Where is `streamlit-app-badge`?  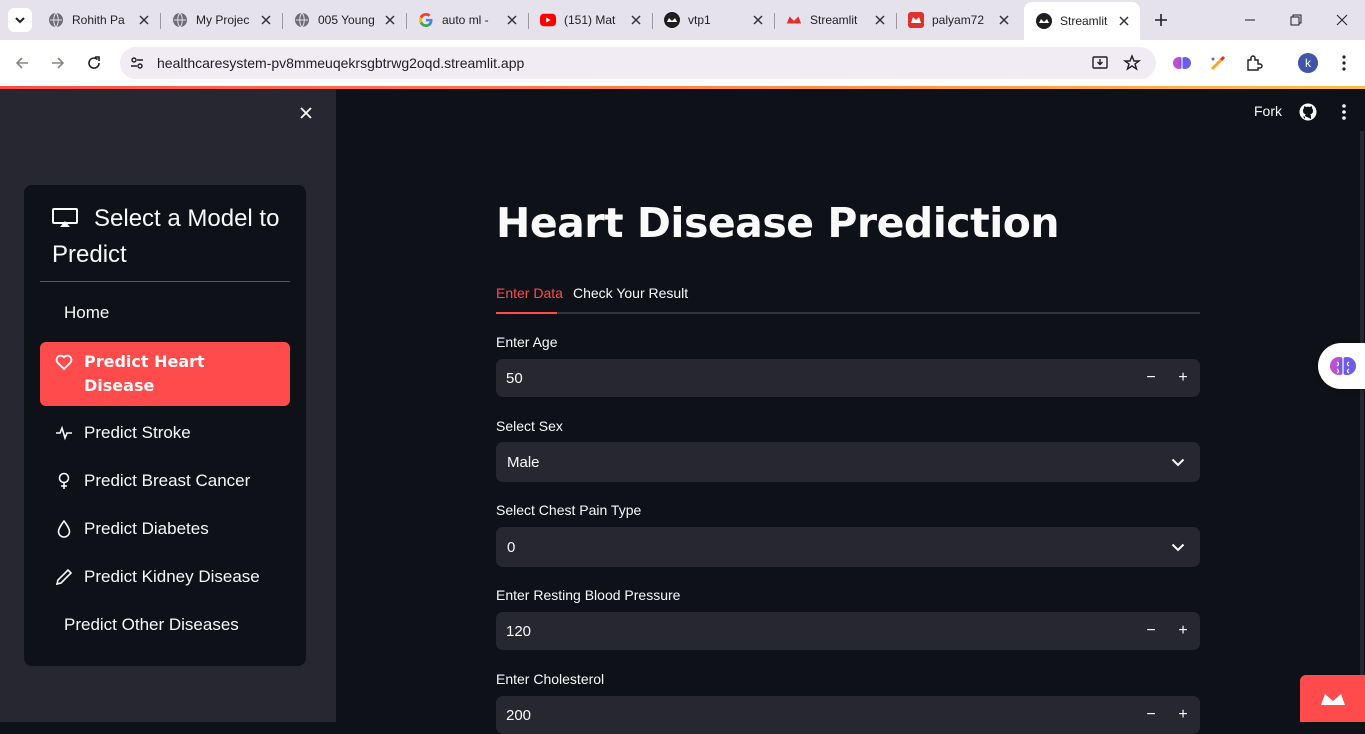
streamlit-app-badge is located at coordinates (1332, 698).